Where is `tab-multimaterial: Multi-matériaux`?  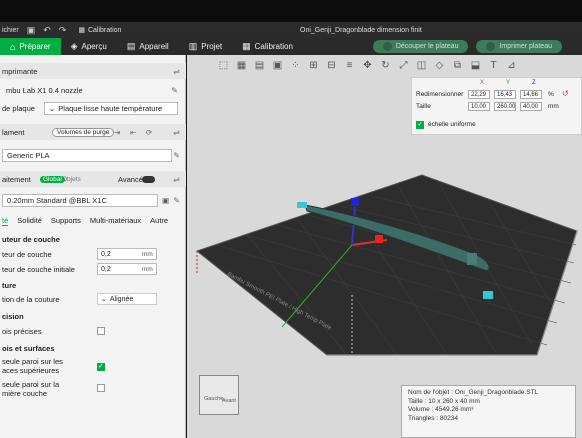 tab-multimaterial: Multi-matériaux is located at coordinates (115, 221).